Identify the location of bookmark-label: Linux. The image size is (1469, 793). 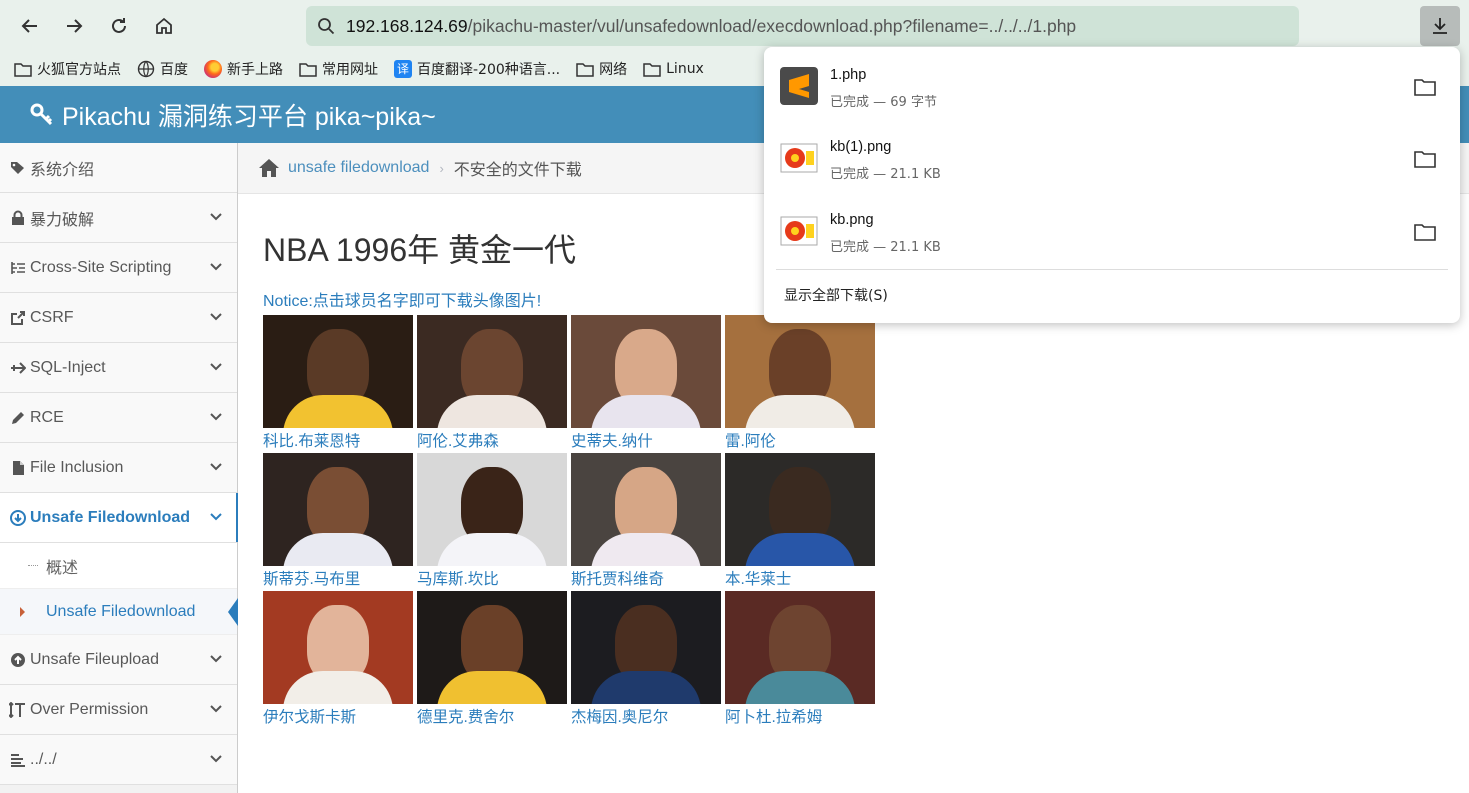
(685, 69).